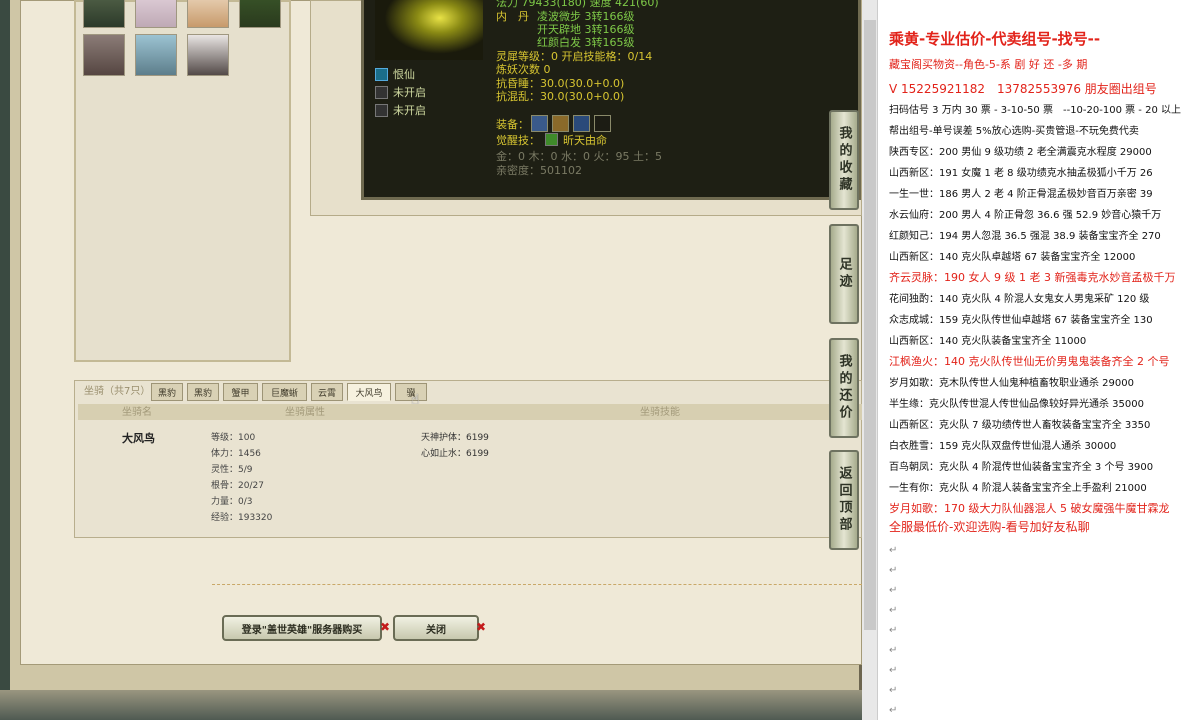 The width and height of the screenshot is (1188, 720). What do you see at coordinates (1029, 508) in the screenshot?
I see `doc-line: 岁月如歌：170 级大力队仙器混人 5 破女魔强牛魔甘霖龙` at bounding box center [1029, 508].